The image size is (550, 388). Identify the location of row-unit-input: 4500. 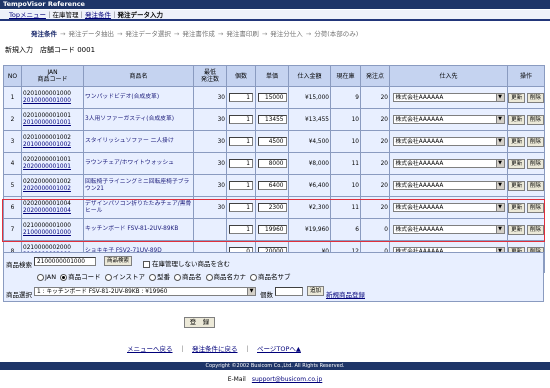
(272, 141).